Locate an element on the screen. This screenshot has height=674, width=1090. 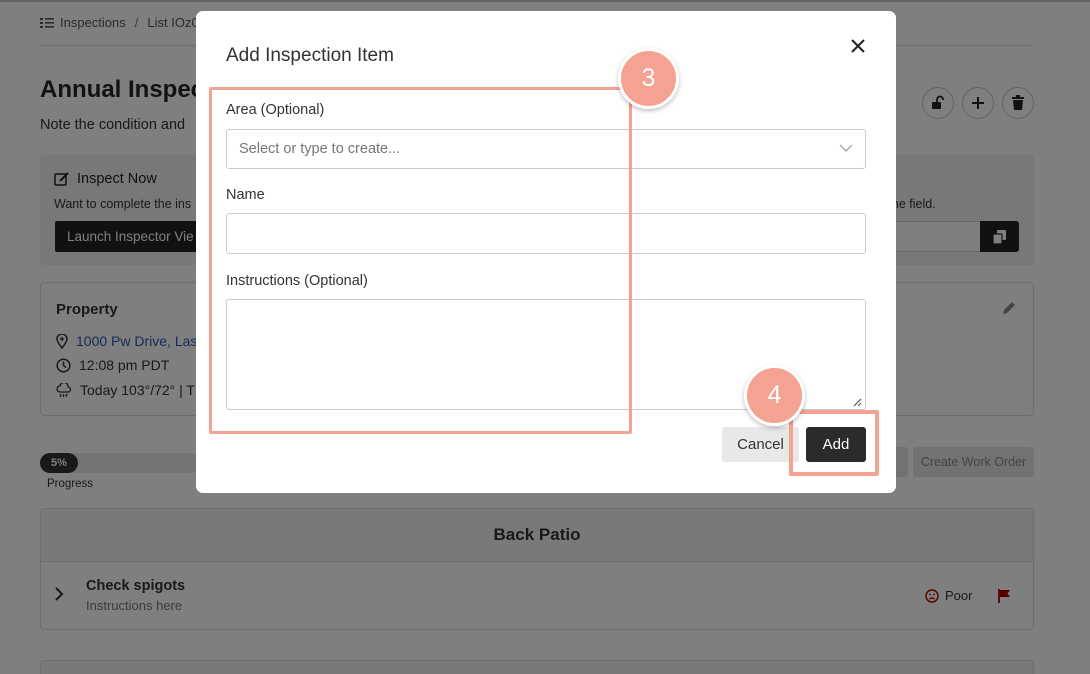
chevron-down-icon is located at coordinates (846, 148).